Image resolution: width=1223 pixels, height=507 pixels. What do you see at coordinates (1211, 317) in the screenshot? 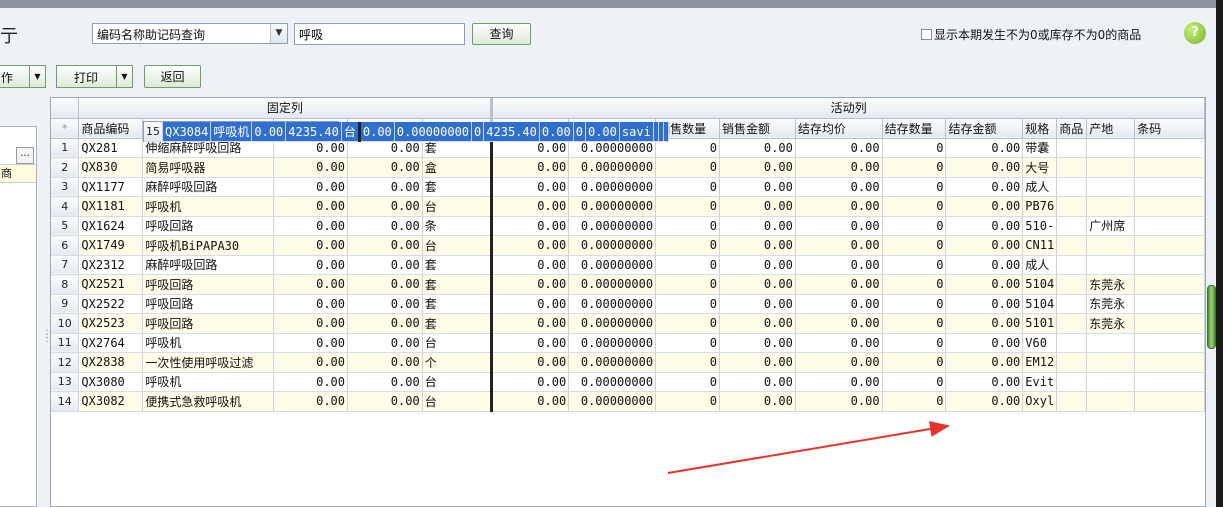
I see `vertical-scrollbar-thumb` at bounding box center [1211, 317].